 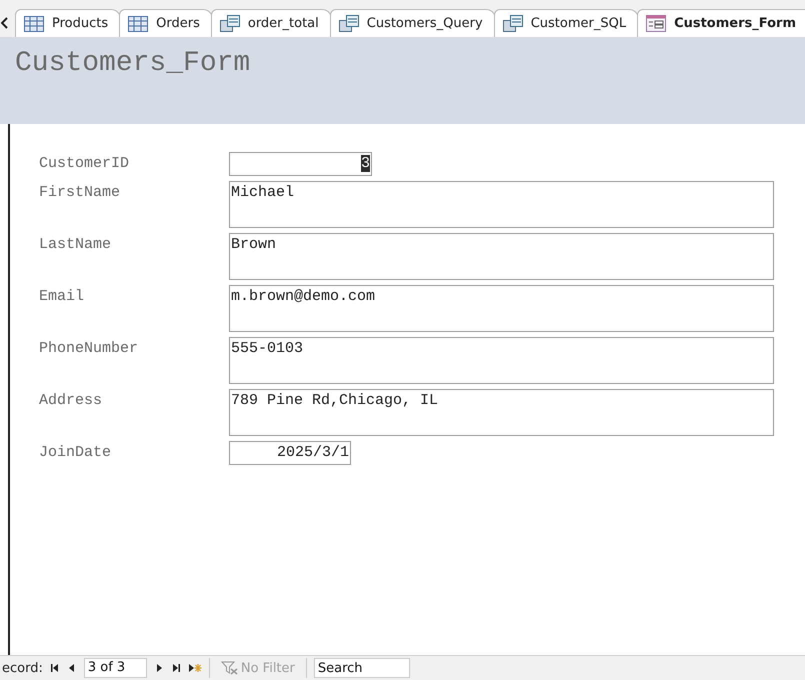 I want to click on text-field: Brown, so click(x=501, y=256).